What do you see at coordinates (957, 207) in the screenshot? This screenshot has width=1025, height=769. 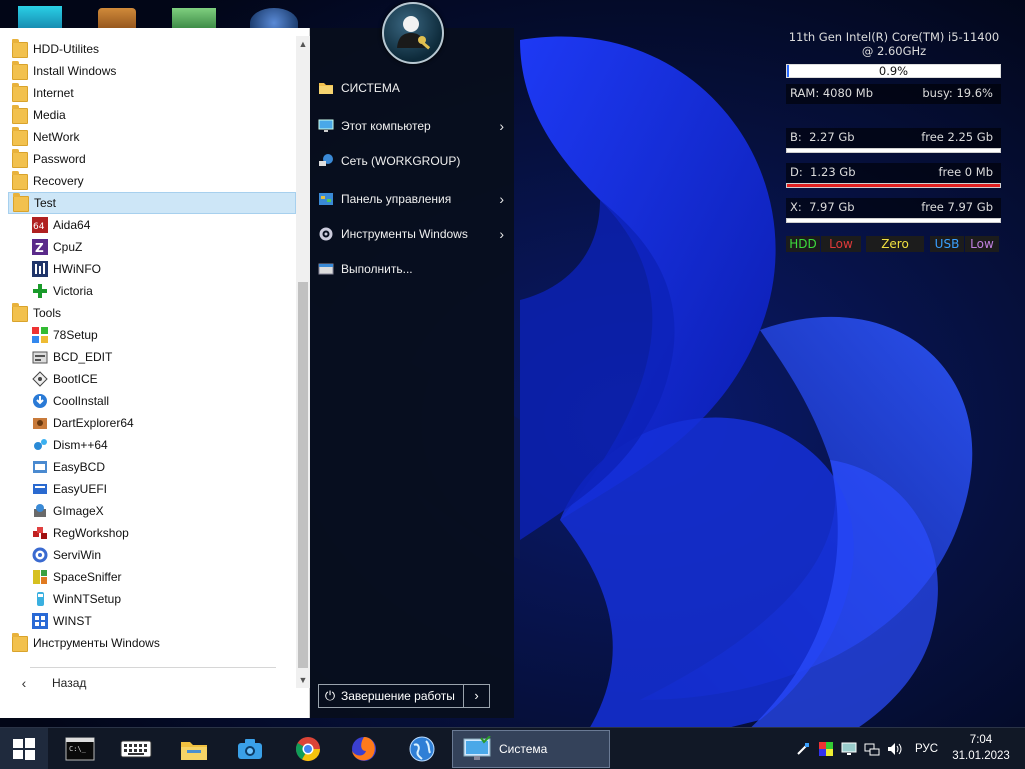 I see `drive-free: free 7.97 Gb` at bounding box center [957, 207].